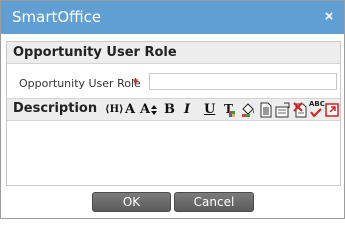  What do you see at coordinates (301, 110) in the screenshot?
I see `remove-format-icon` at bounding box center [301, 110].